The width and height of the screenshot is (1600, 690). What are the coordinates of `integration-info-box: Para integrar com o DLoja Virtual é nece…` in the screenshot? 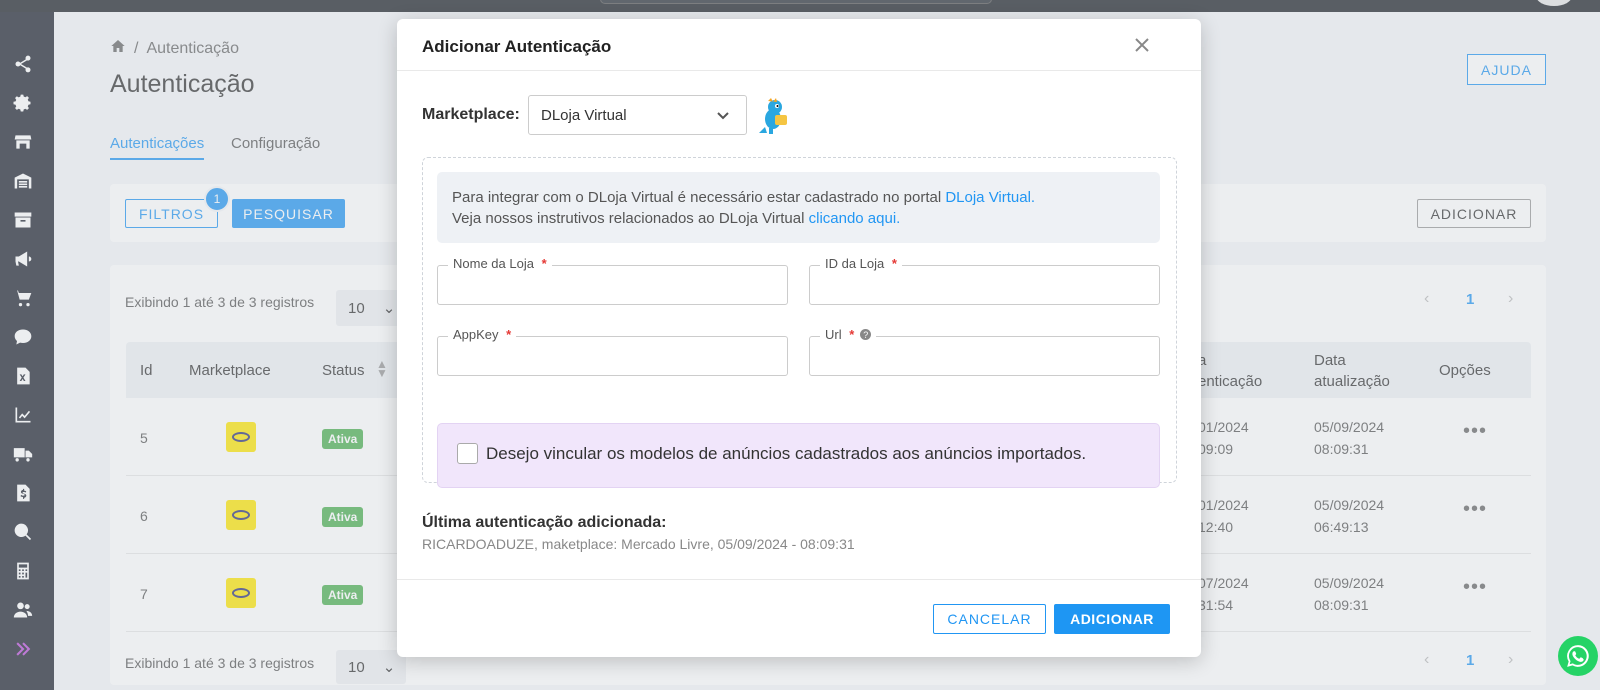 It's located at (798, 207).